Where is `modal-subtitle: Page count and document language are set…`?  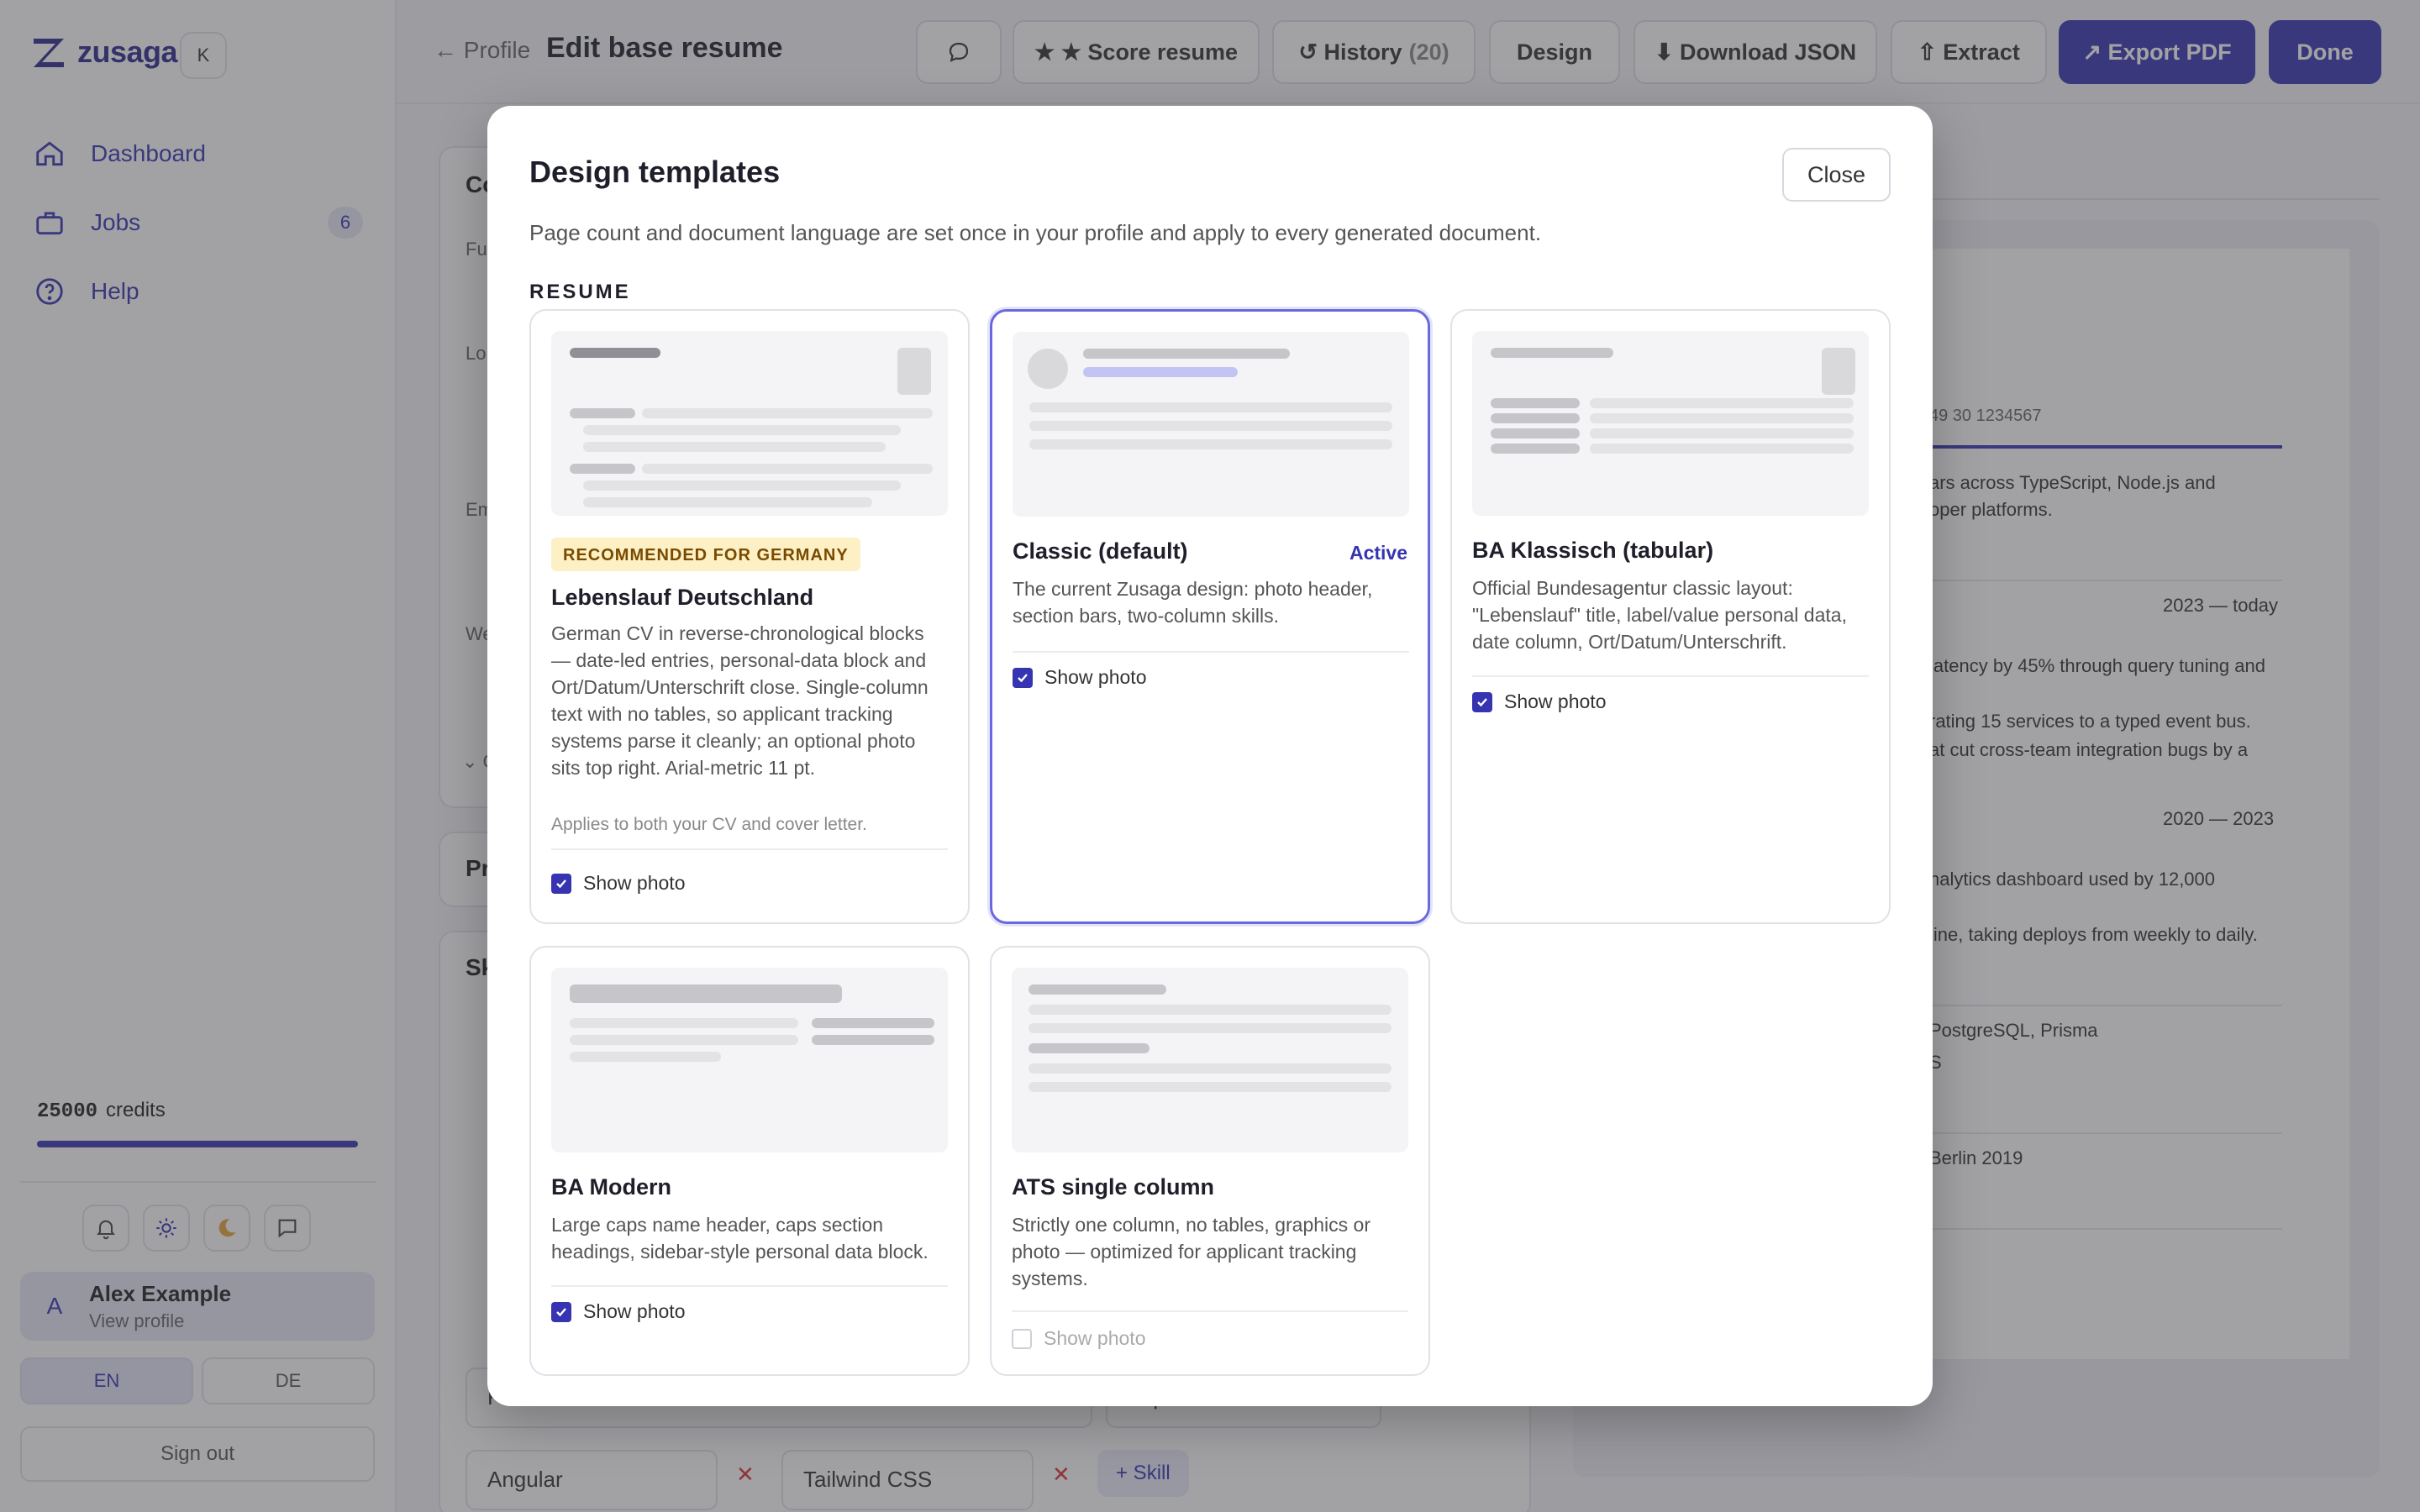 modal-subtitle: Page count and document language are set… is located at coordinates (1035, 232).